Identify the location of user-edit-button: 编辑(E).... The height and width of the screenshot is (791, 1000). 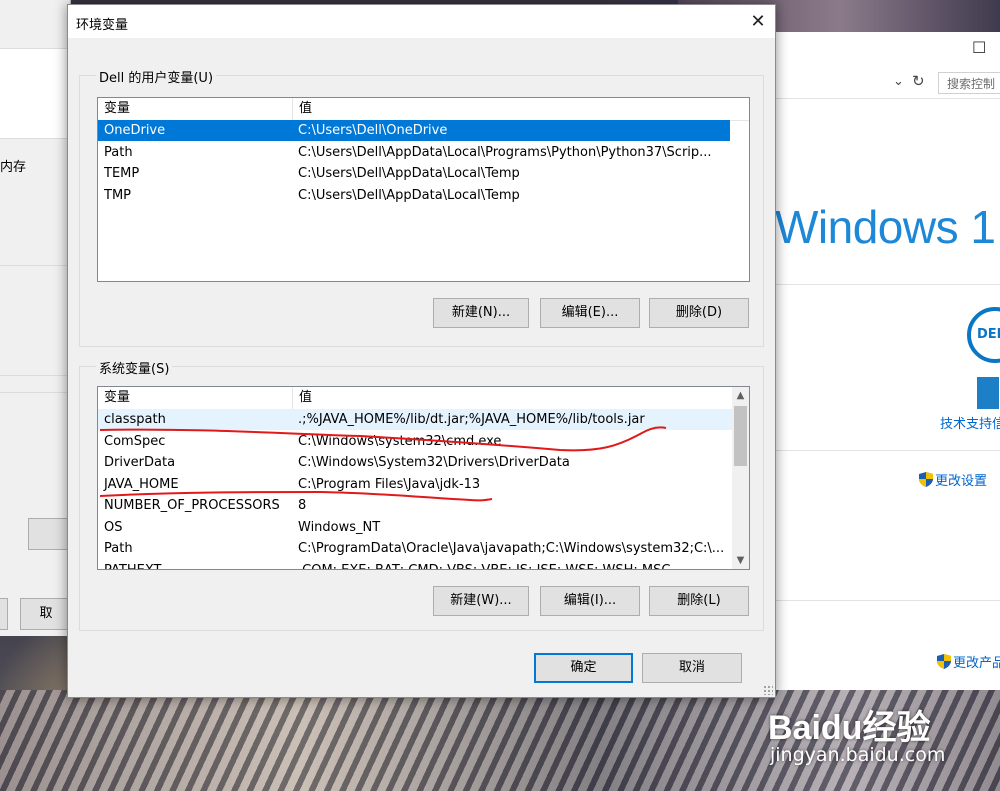
(590, 313).